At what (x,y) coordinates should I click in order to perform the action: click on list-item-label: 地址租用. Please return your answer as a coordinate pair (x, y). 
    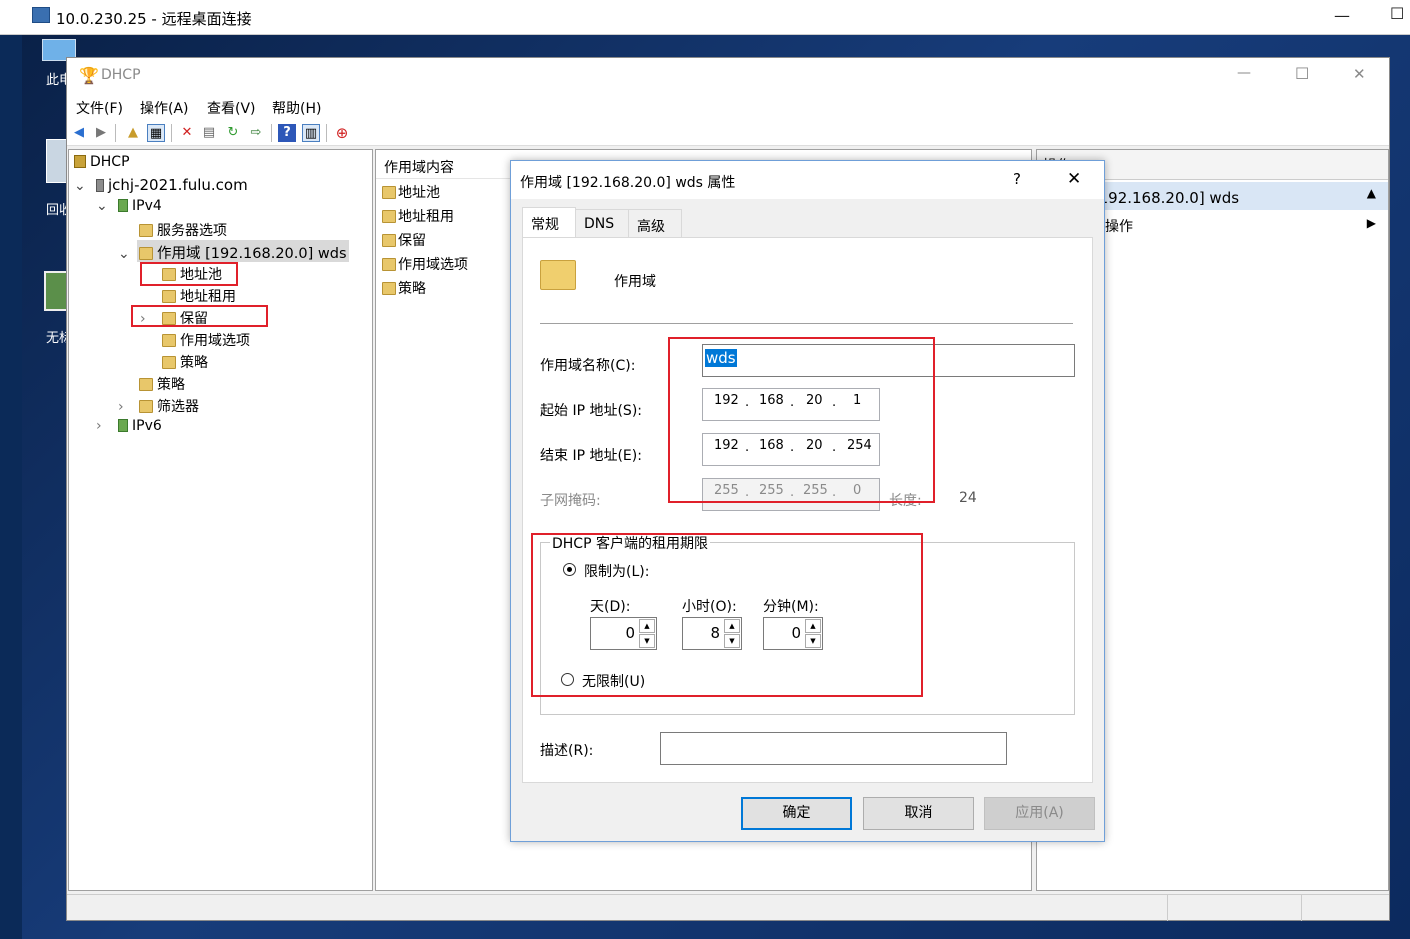
    Looking at the image, I should click on (426, 217).